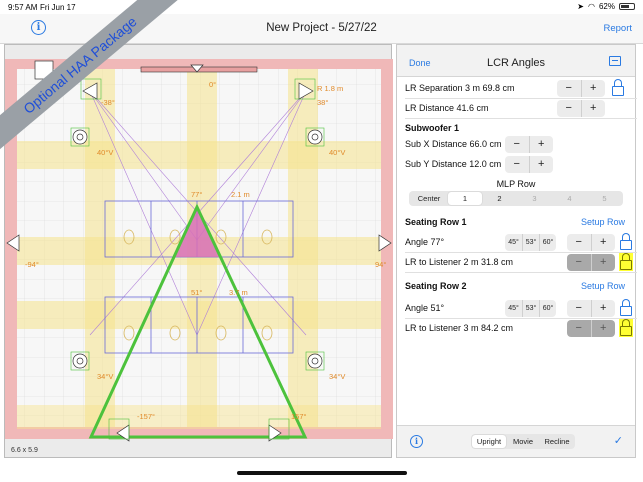 The image size is (643, 482). I want to click on sub-x-stepper: − +, so click(529, 144).